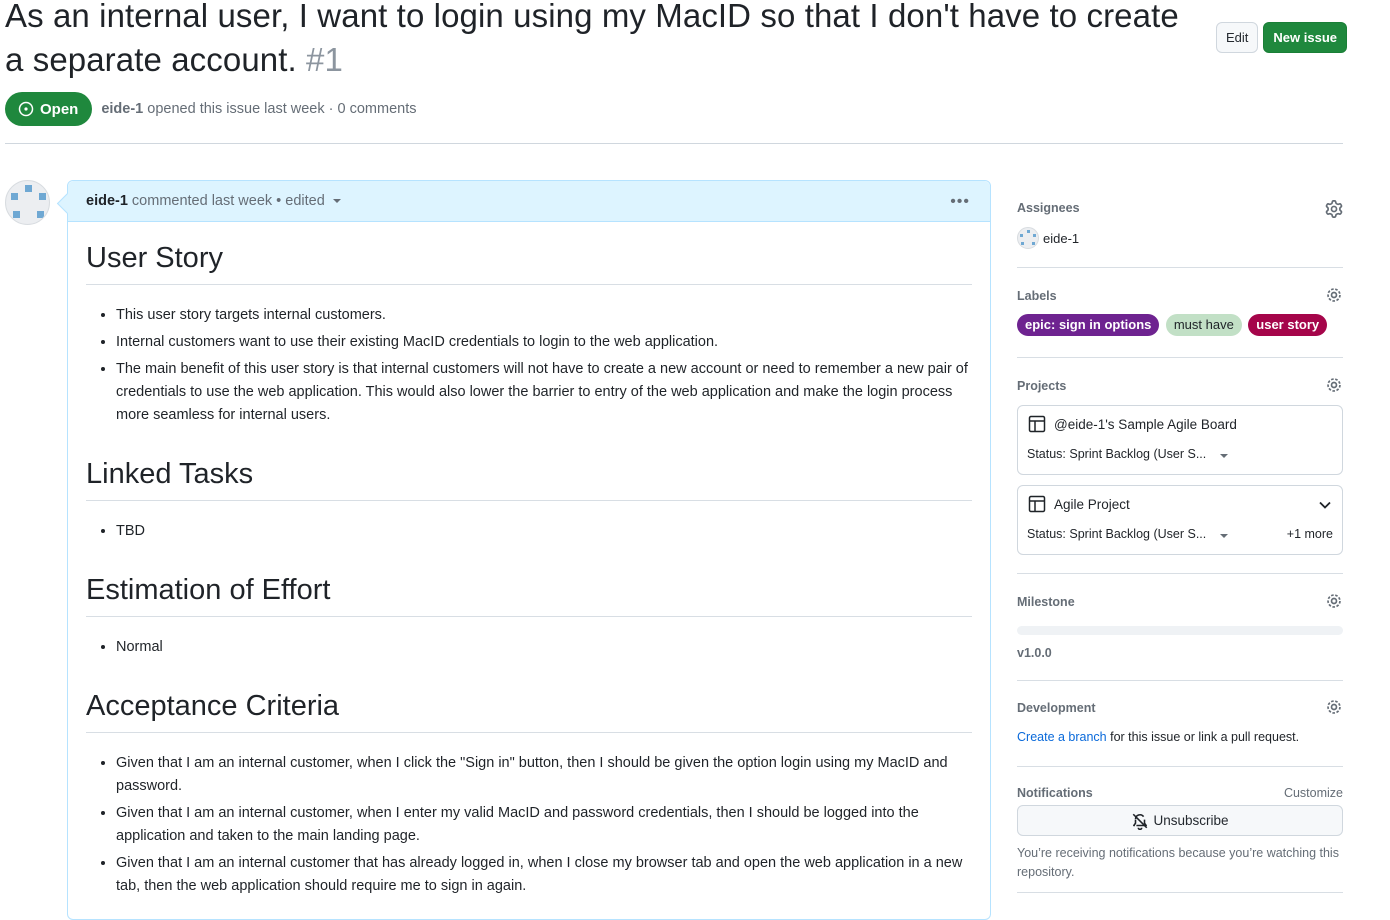 This screenshot has height=920, width=1390. What do you see at coordinates (324, 59) in the screenshot?
I see `issue-number: #1` at bounding box center [324, 59].